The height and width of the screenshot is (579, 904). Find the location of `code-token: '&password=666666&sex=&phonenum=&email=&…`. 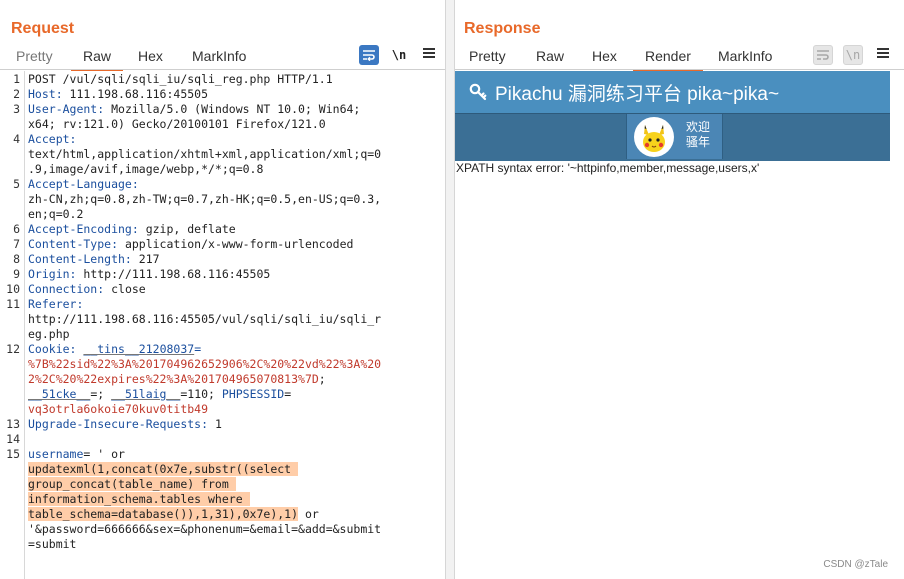

code-token: '&password=666666&sex=&phonenum=&email=&… is located at coordinates (205, 529).